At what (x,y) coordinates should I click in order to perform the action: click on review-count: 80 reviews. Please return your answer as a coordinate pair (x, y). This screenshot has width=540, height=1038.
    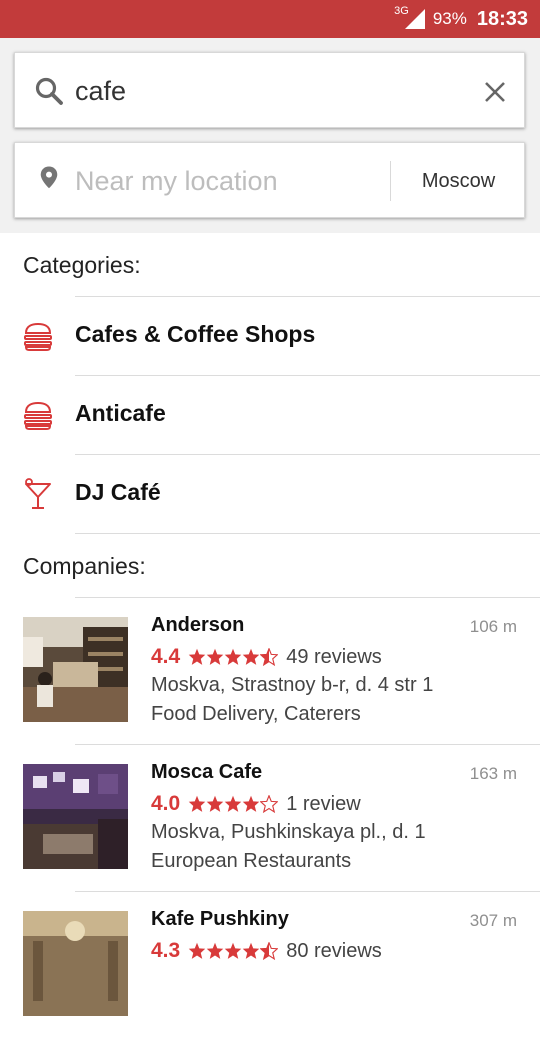
    Looking at the image, I should click on (334, 950).